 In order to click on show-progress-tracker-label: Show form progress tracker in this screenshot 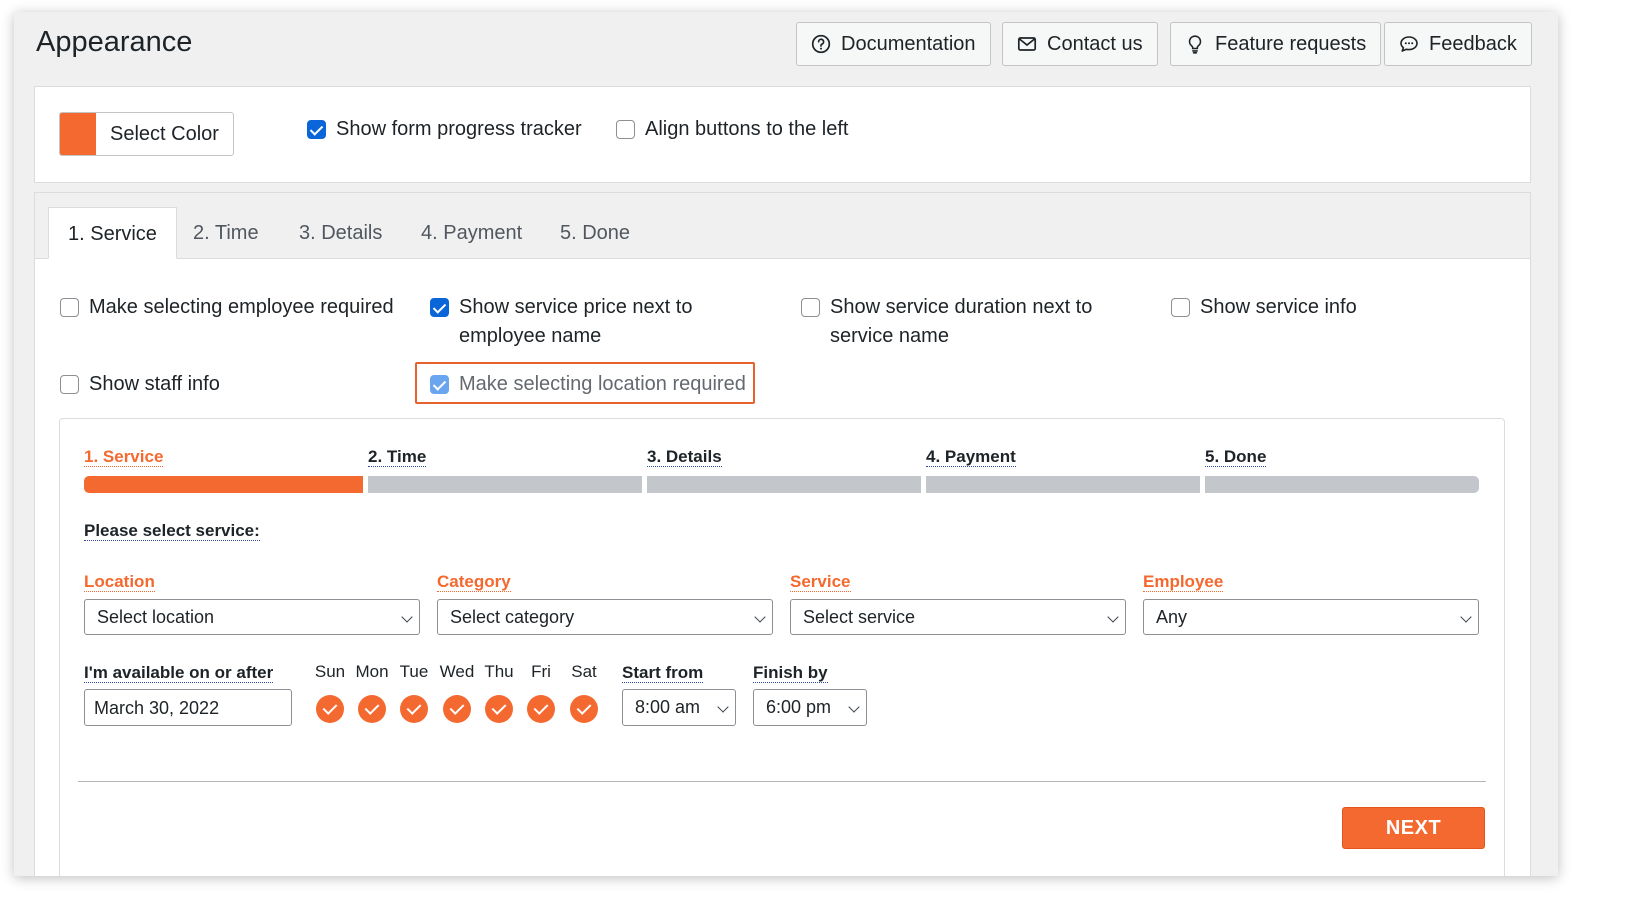, I will do `click(459, 129)`.